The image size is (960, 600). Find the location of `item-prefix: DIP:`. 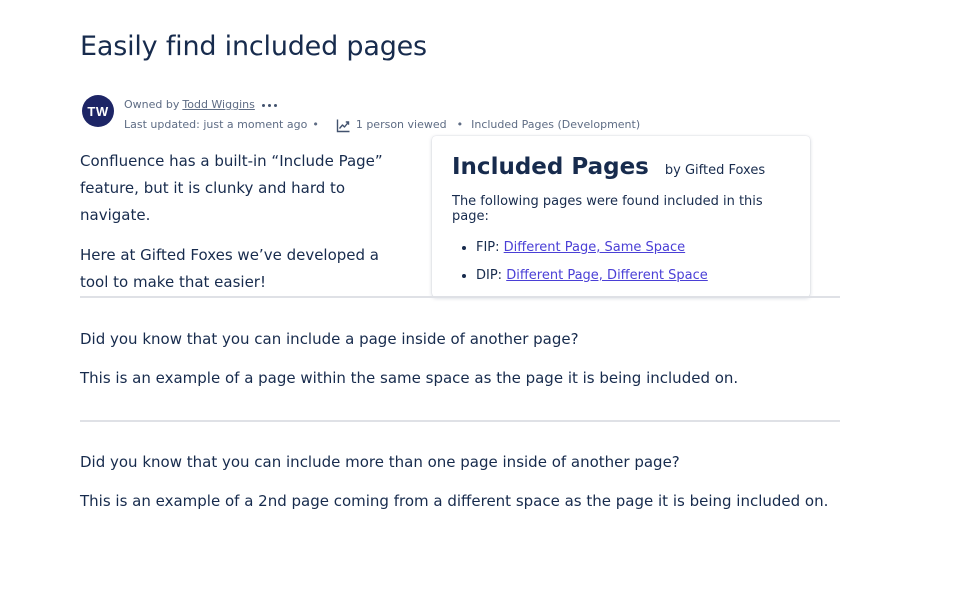

item-prefix: DIP: is located at coordinates (489, 275).